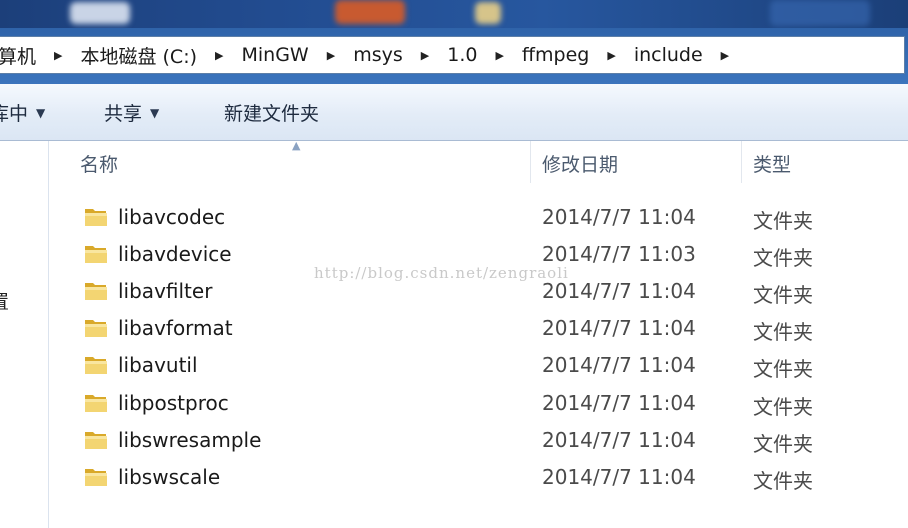  I want to click on breadcrumb-item-local-disk: 本地磁盘 (C:), so click(138, 55).